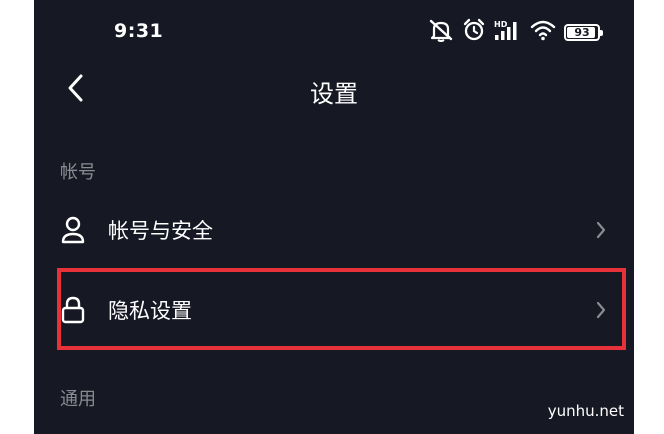 The height and width of the screenshot is (434, 664). I want to click on lock-icon, so click(73, 310).